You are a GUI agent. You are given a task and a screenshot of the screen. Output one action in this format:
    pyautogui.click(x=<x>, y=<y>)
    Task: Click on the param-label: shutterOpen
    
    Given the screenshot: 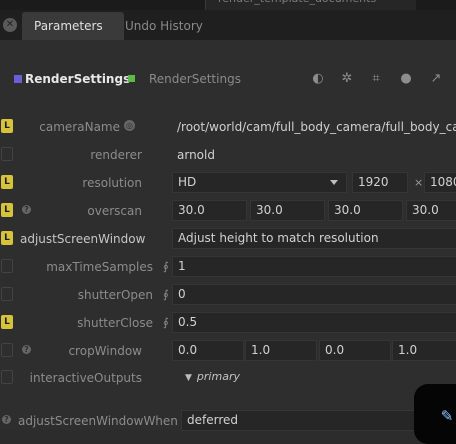 What is the action you would take?
    pyautogui.click(x=115, y=295)
    